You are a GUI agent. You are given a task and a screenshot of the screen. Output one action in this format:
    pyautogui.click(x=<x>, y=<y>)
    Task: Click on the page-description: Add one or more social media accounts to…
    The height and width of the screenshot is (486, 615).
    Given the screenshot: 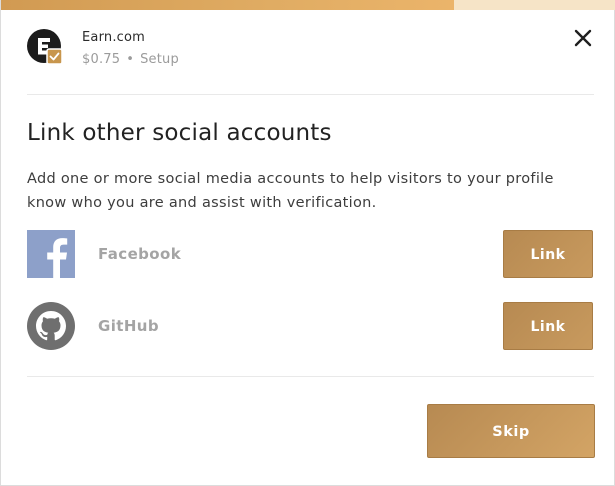 What is the action you would take?
    pyautogui.click(x=290, y=191)
    